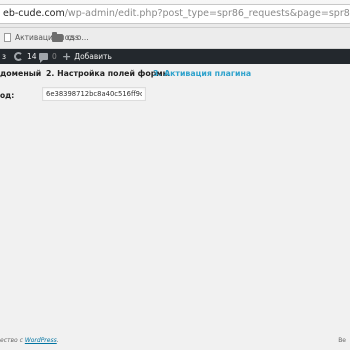 This screenshot has height=350, width=350. Describe the element at coordinates (12, 340) in the screenshot. I see `footer-prefix: ество с` at that location.